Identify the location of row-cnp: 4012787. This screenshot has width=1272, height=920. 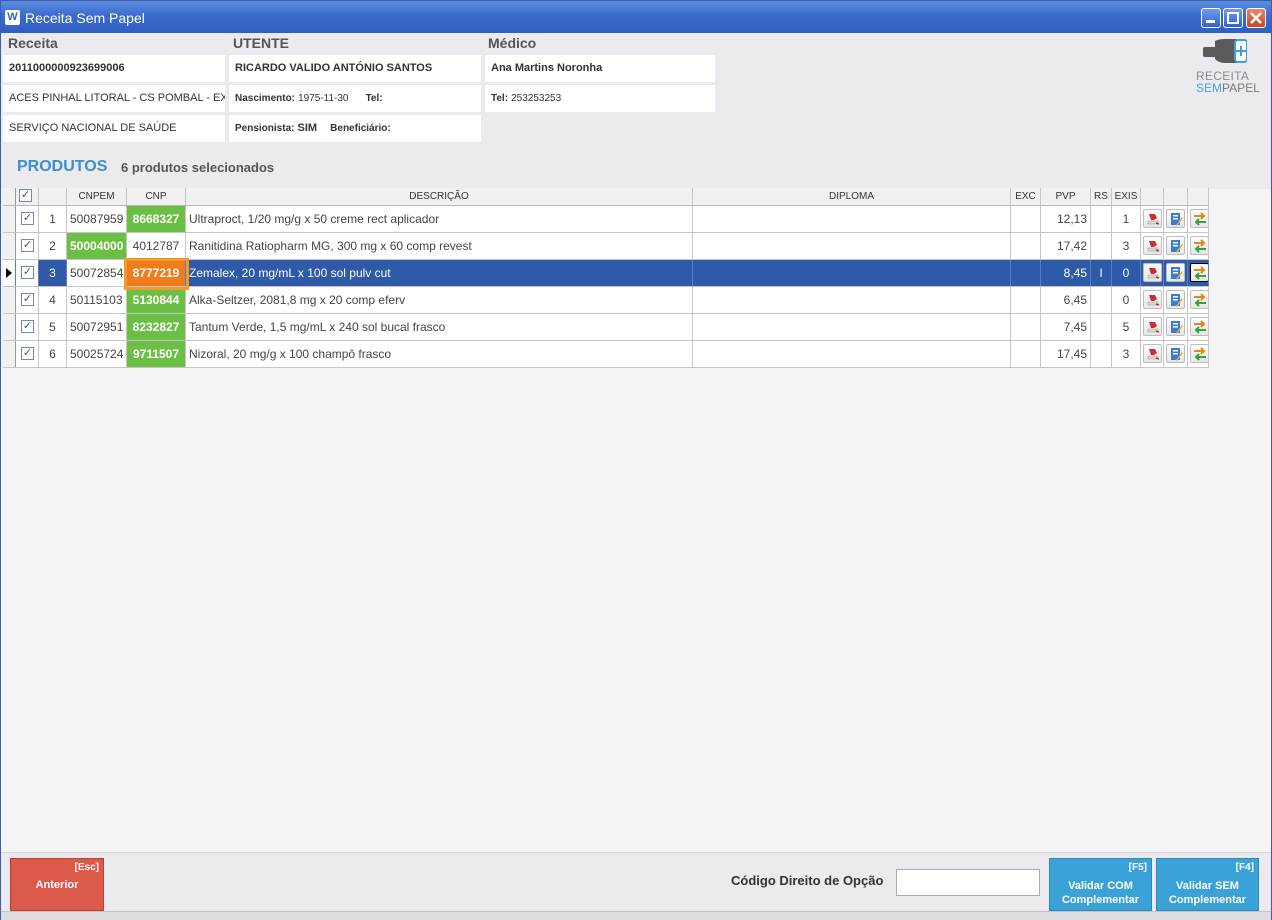
(156, 246).